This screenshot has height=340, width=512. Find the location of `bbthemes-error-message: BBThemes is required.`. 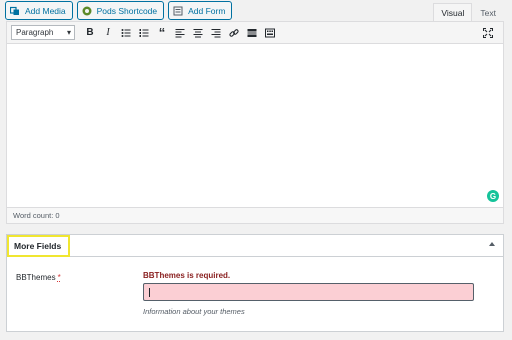

bbthemes-error-message: BBThemes is required. is located at coordinates (187, 275).